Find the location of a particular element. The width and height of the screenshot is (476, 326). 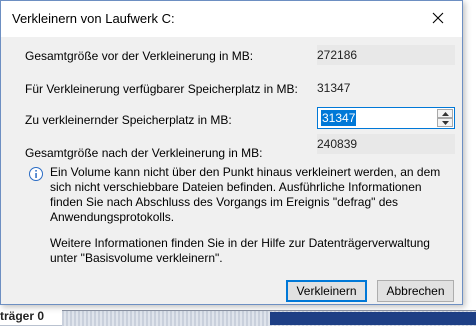

title-bar: Verkleinern von Laufwerk C: is located at coordinates (231, 19).